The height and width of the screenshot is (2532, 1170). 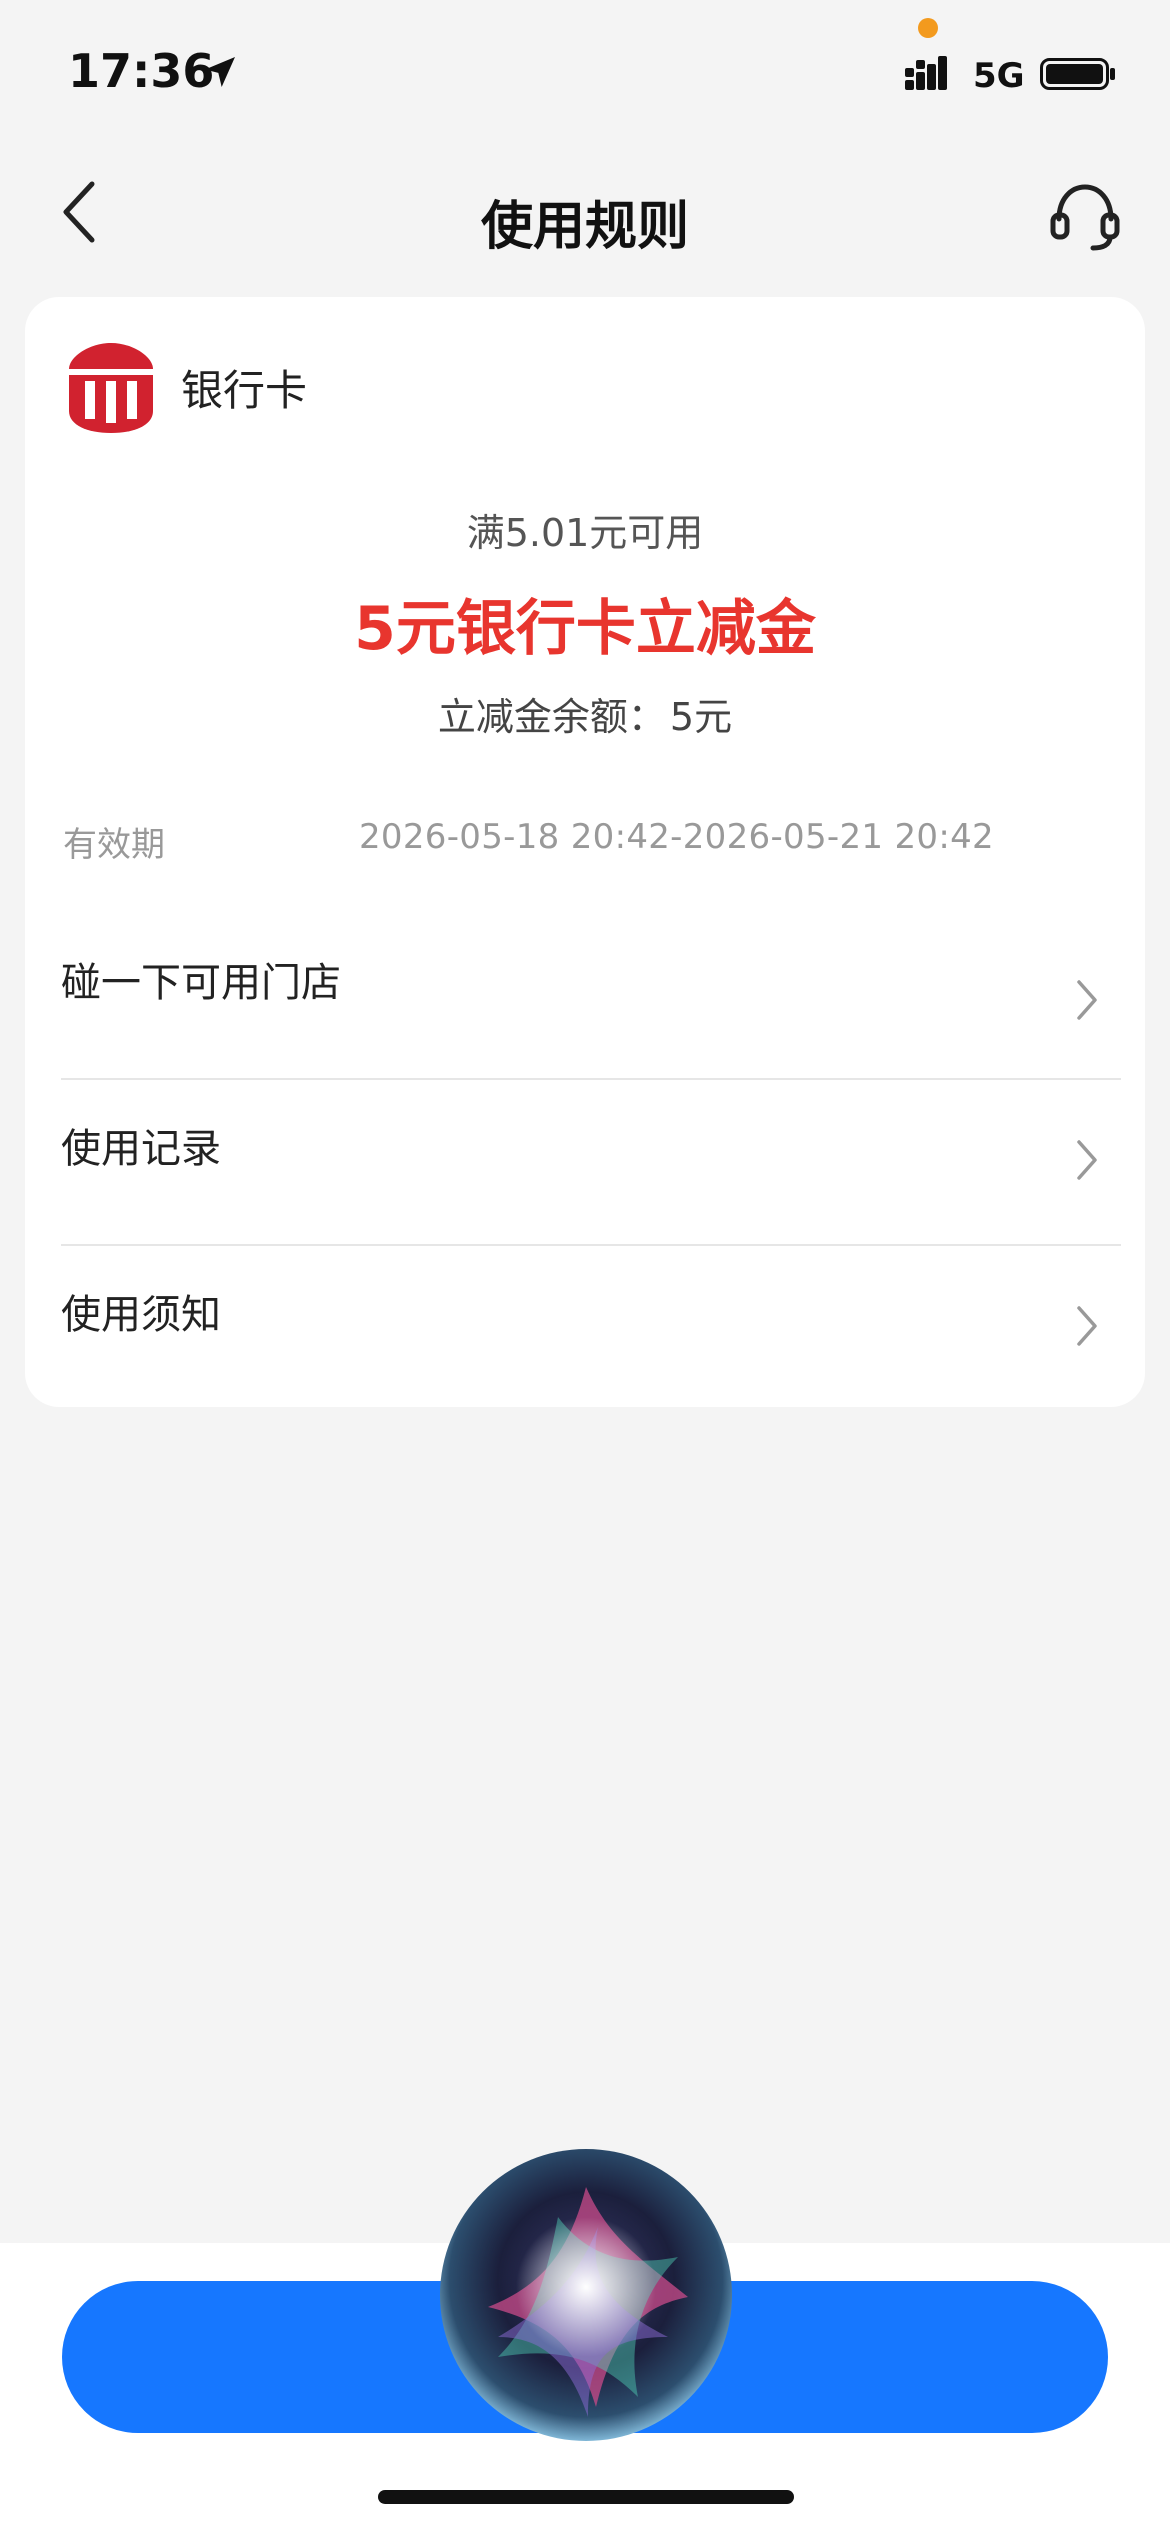 I want to click on balance-value: 5元, so click(x=701, y=717).